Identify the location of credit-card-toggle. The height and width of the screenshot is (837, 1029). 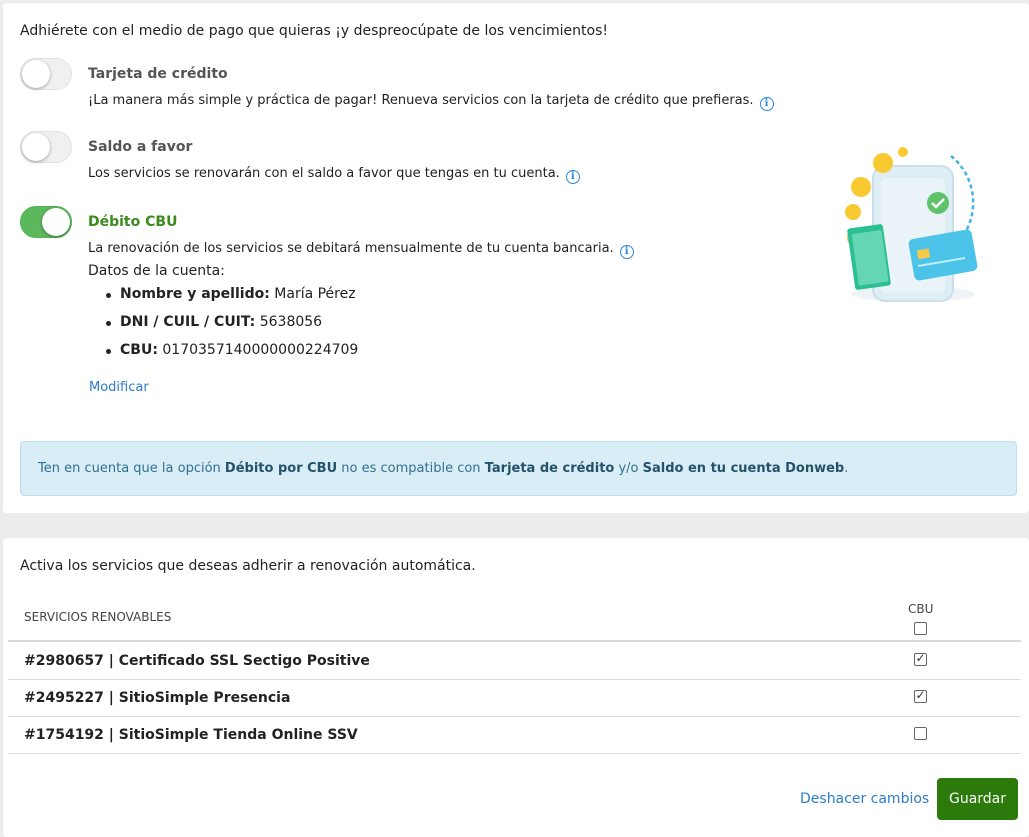
(46, 74).